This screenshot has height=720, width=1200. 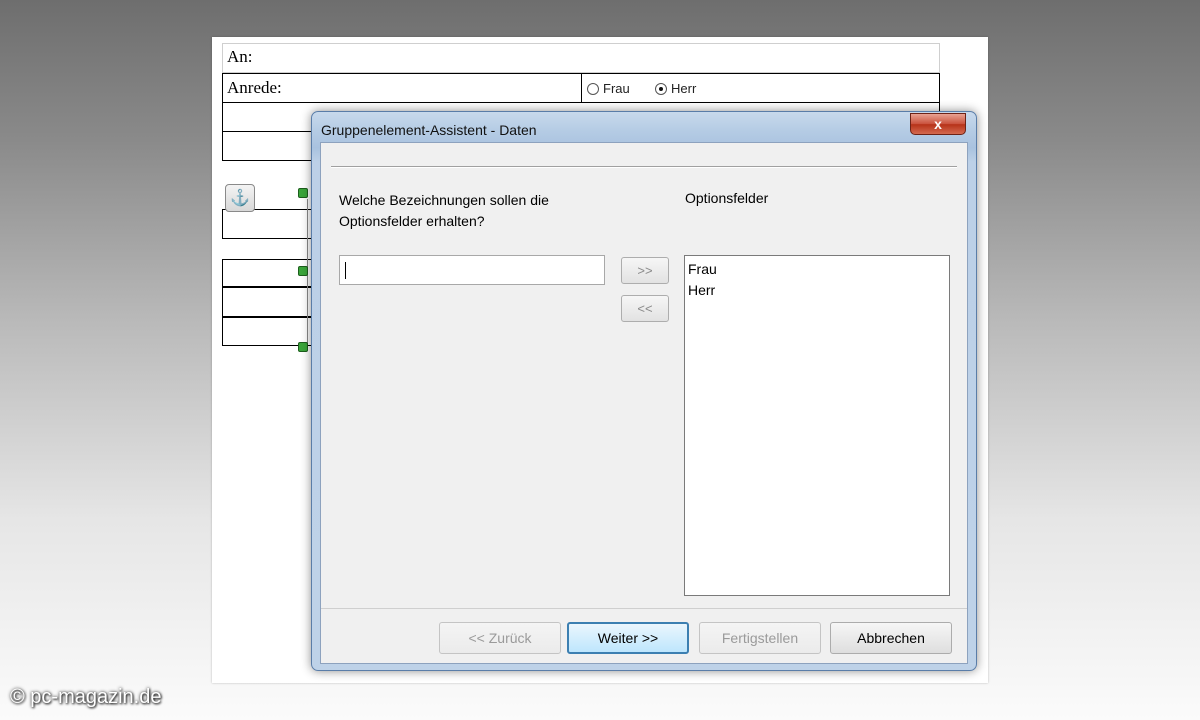 What do you see at coordinates (429, 130) in the screenshot?
I see `dialog-title: Gruppenelement-Assistent - Daten` at bounding box center [429, 130].